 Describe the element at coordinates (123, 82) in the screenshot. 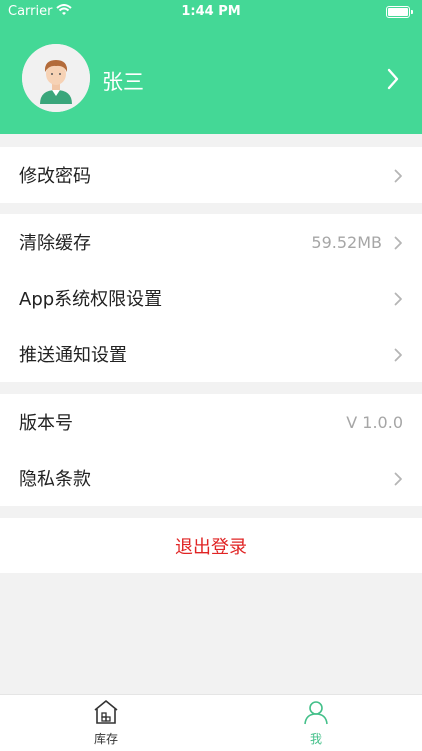

I see `user-name: 张三` at that location.